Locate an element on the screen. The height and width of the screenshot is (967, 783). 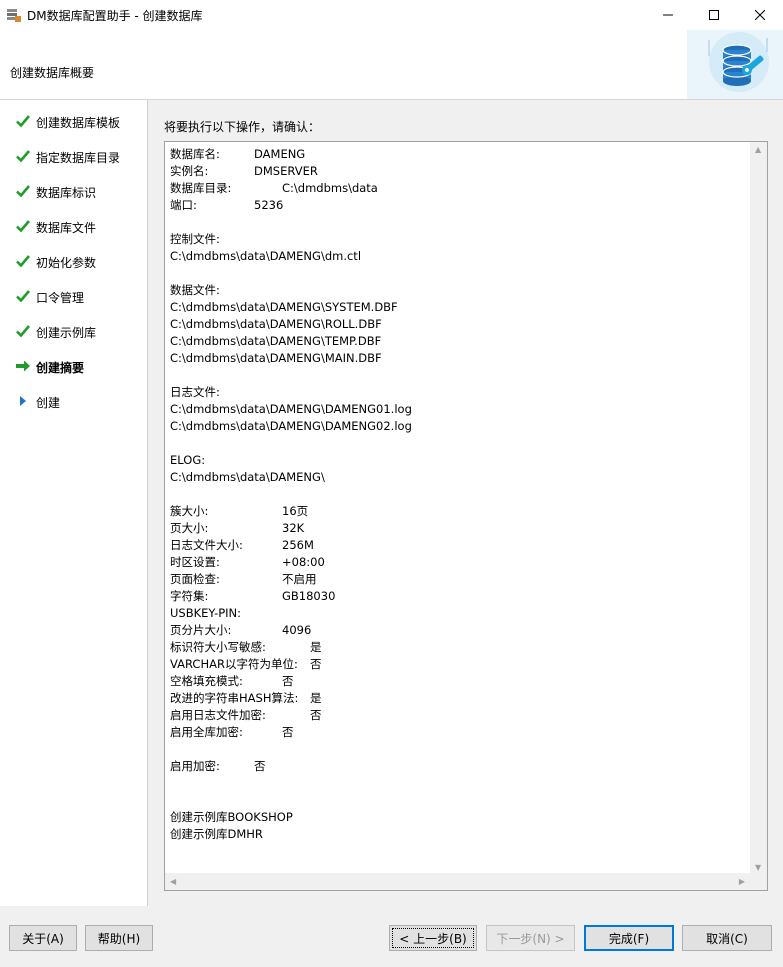
summary-row-param: 标识符大小写敏感: 是 is located at coordinates (460, 647).